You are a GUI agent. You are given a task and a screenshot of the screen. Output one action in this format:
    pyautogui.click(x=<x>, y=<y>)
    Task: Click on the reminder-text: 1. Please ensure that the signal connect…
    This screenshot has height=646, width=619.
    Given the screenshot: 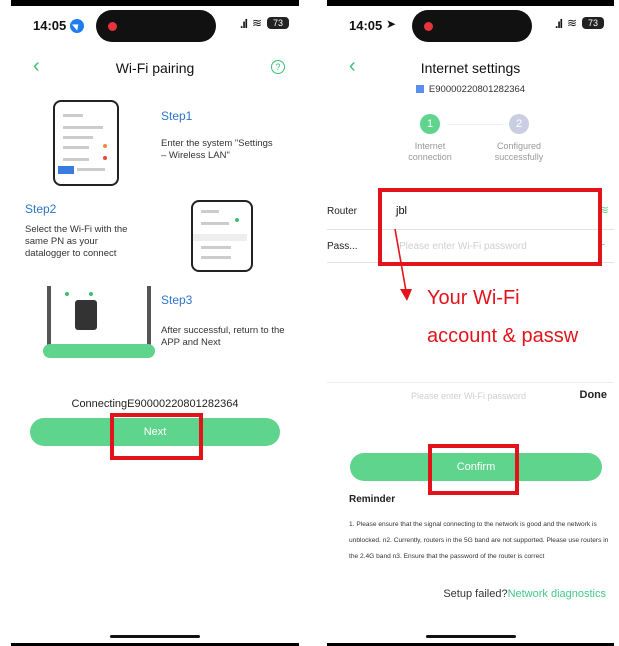 What is the action you would take?
    pyautogui.click(x=479, y=540)
    